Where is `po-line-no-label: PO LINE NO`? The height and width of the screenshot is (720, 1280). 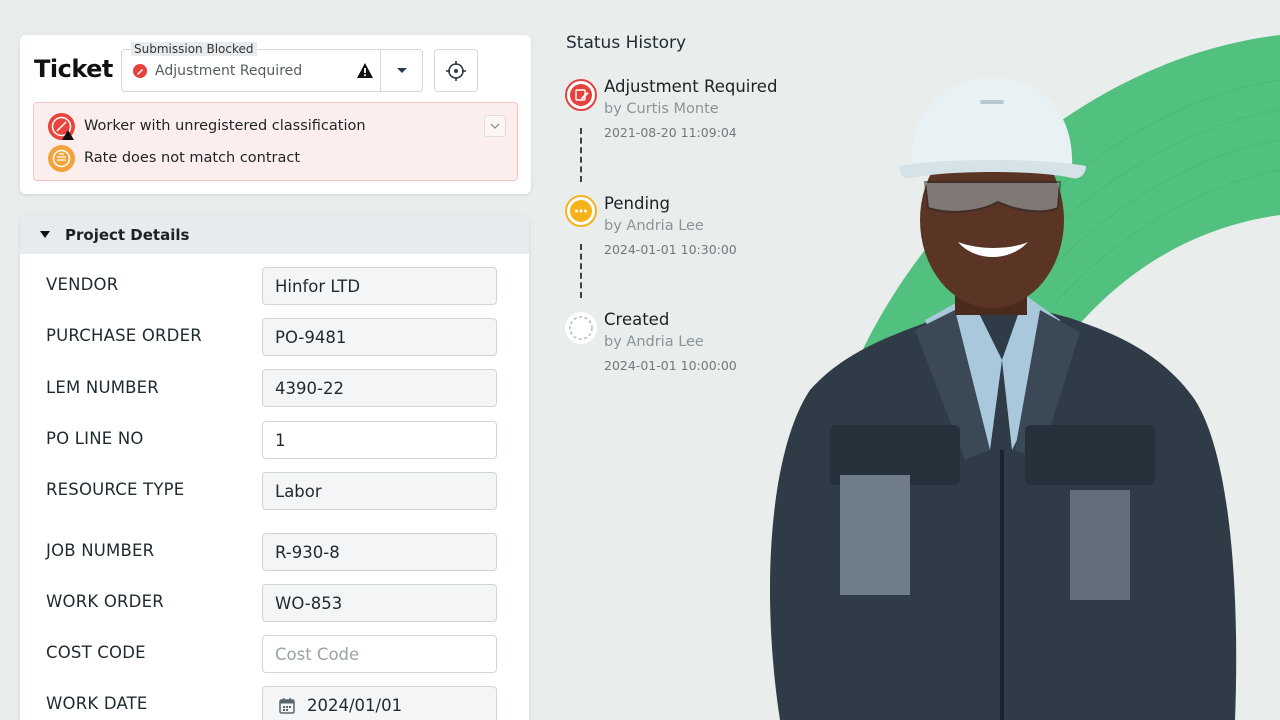 po-line-no-label: PO LINE NO is located at coordinates (95, 438).